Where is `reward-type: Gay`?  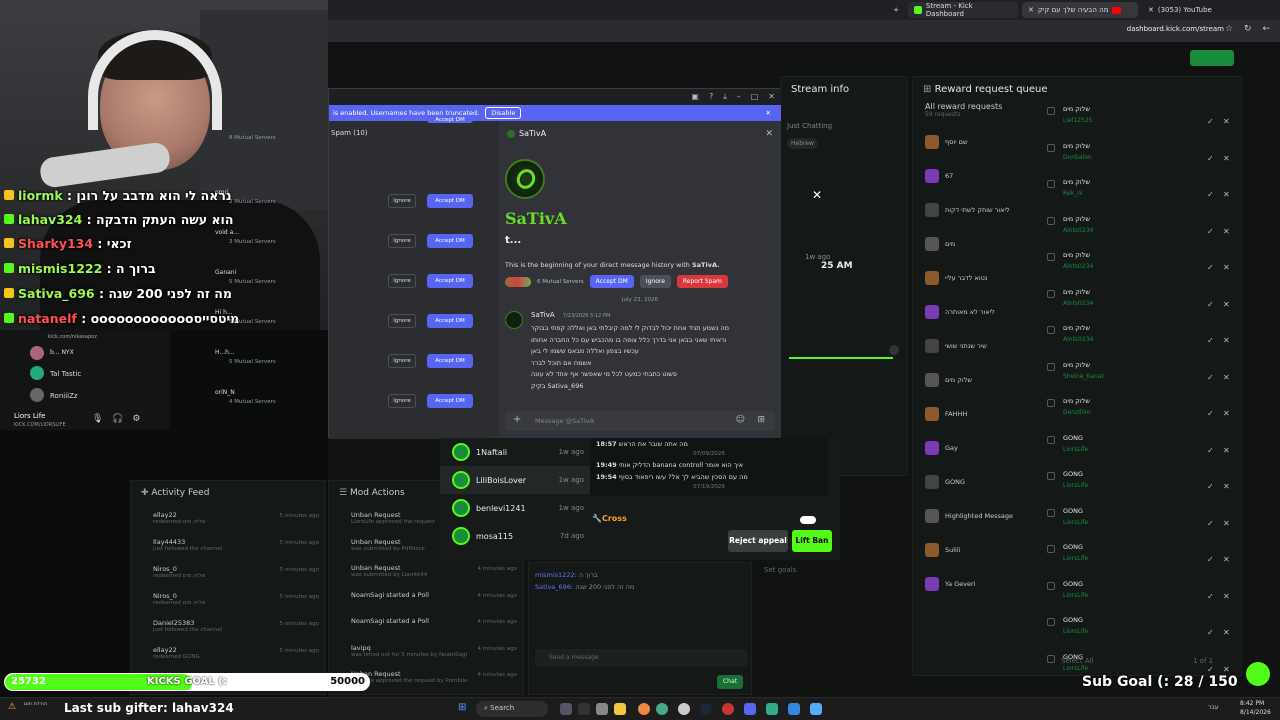 reward-type: Gay is located at coordinates (980, 448).